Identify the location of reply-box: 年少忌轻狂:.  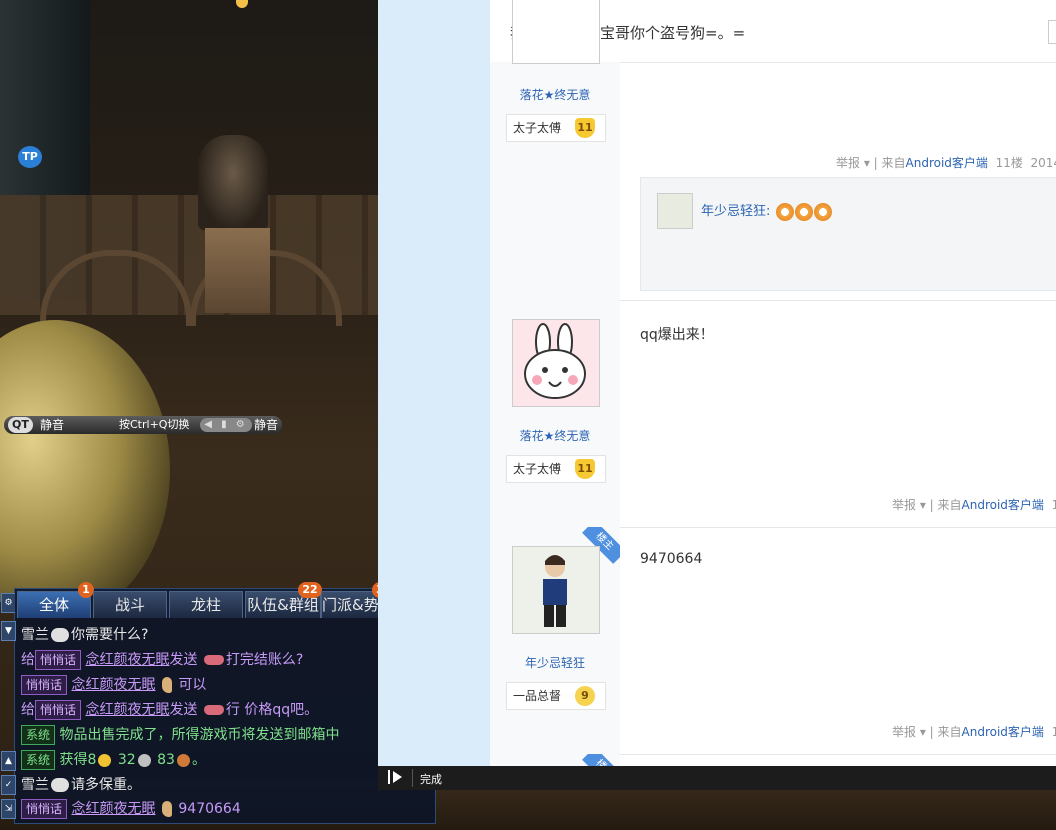
(848, 234).